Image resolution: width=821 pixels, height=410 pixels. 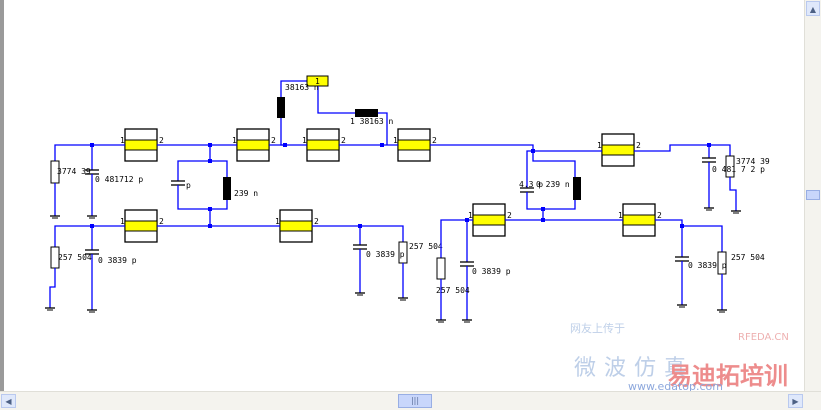 I want to click on scroll-right-button: ▶, so click(x=795, y=401).